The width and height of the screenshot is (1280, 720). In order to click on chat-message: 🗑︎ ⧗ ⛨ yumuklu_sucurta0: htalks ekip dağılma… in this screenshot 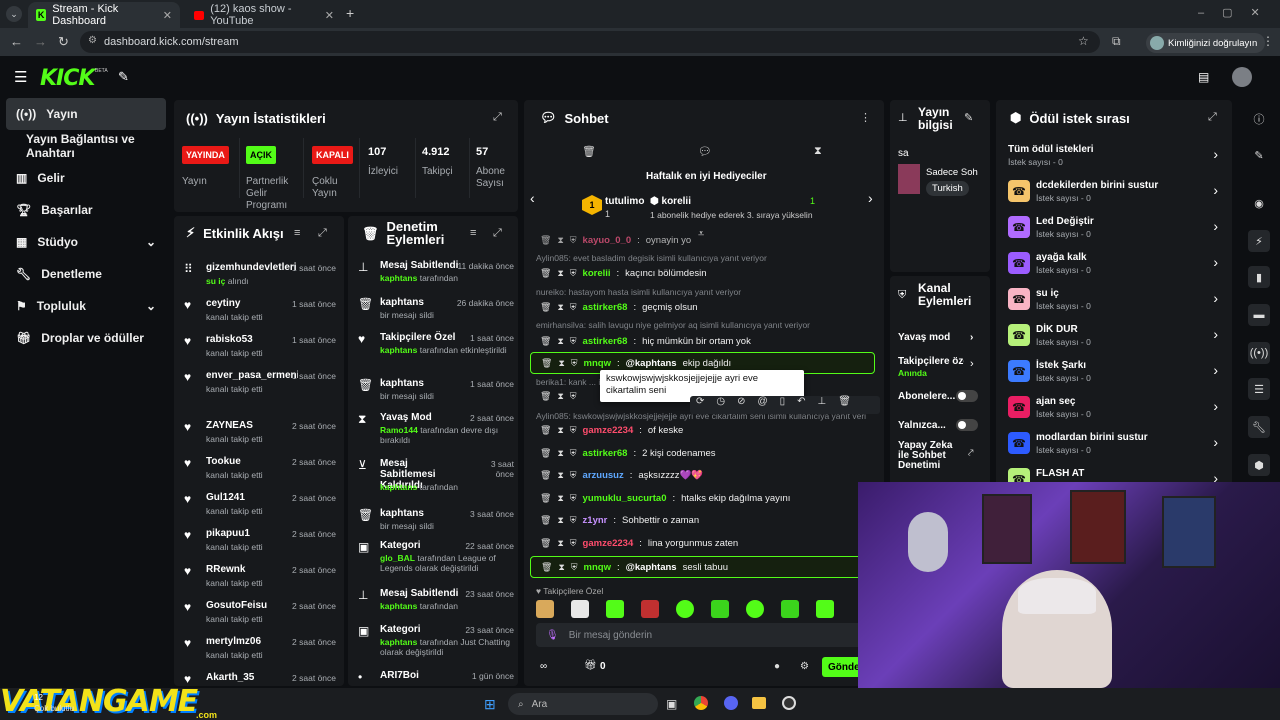, I will do `click(702, 498)`.